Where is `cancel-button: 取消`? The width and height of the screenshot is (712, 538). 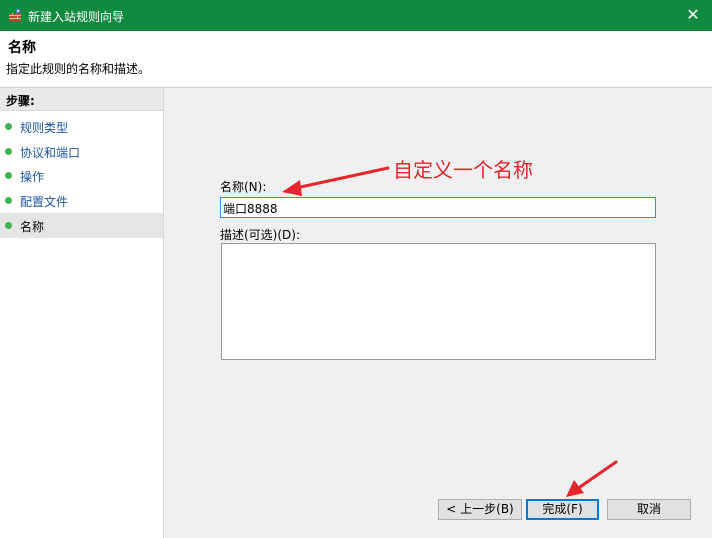
cancel-button: 取消 is located at coordinates (649, 509).